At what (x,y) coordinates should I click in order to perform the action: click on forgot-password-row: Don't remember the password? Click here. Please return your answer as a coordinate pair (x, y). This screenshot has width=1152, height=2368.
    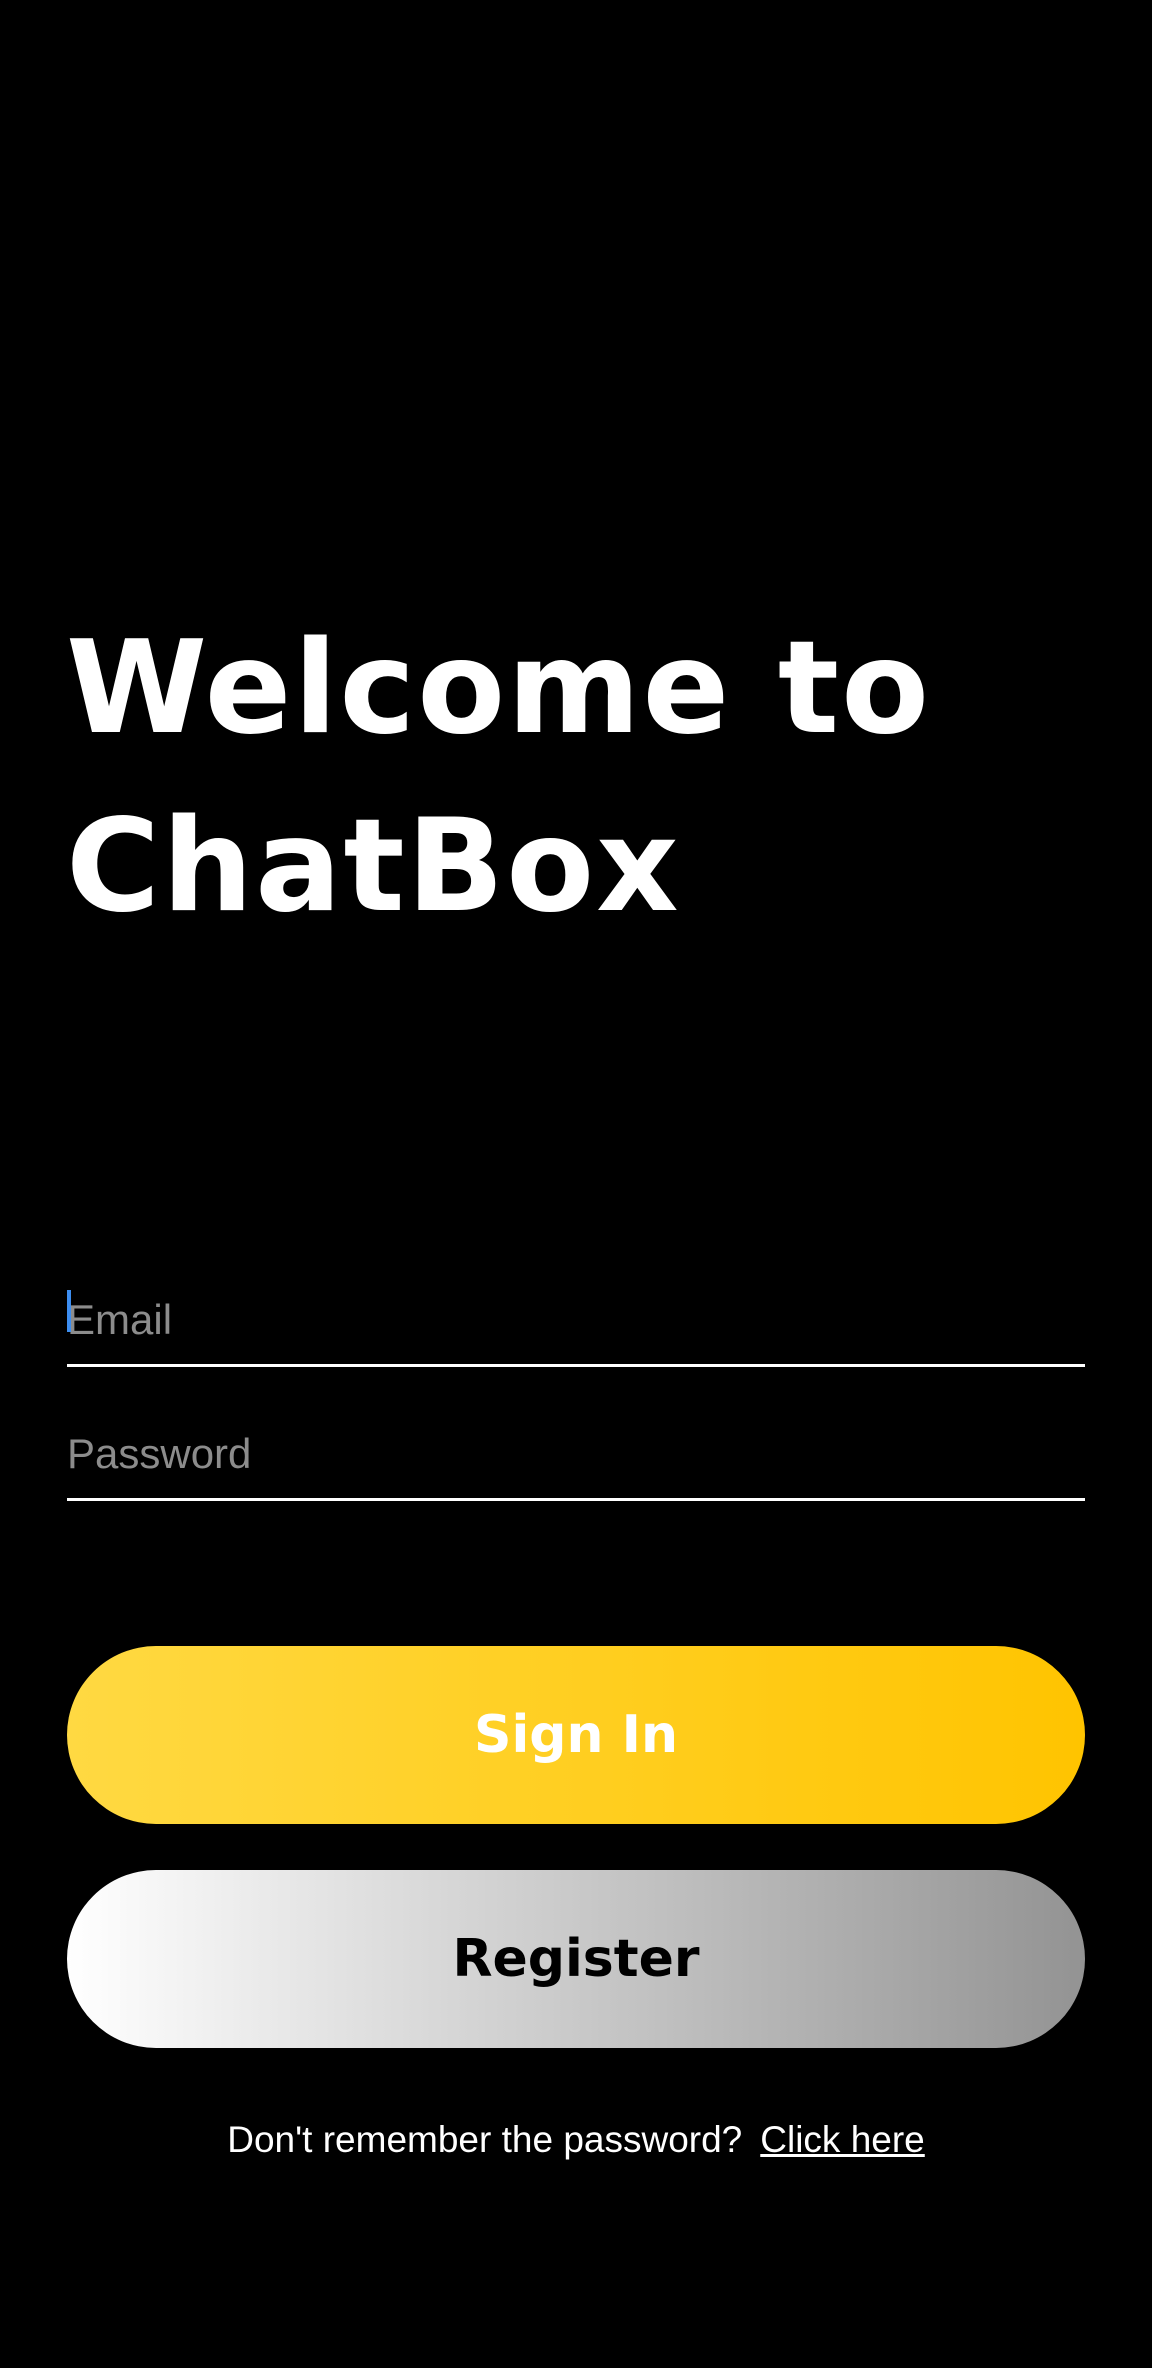
    Looking at the image, I should click on (576, 2140).